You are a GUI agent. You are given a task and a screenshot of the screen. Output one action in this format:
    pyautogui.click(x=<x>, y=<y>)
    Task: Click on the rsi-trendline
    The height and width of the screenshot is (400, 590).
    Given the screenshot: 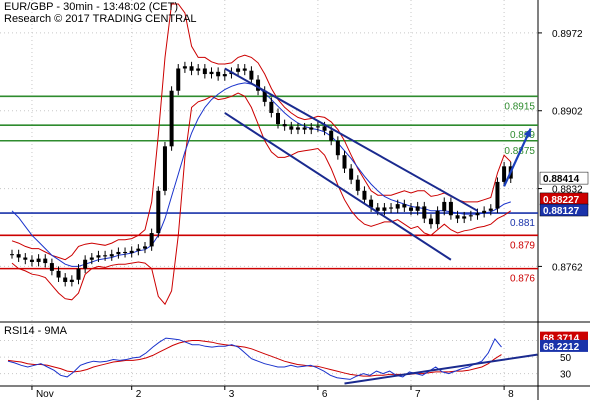 What is the action you would take?
    pyautogui.click(x=441, y=369)
    